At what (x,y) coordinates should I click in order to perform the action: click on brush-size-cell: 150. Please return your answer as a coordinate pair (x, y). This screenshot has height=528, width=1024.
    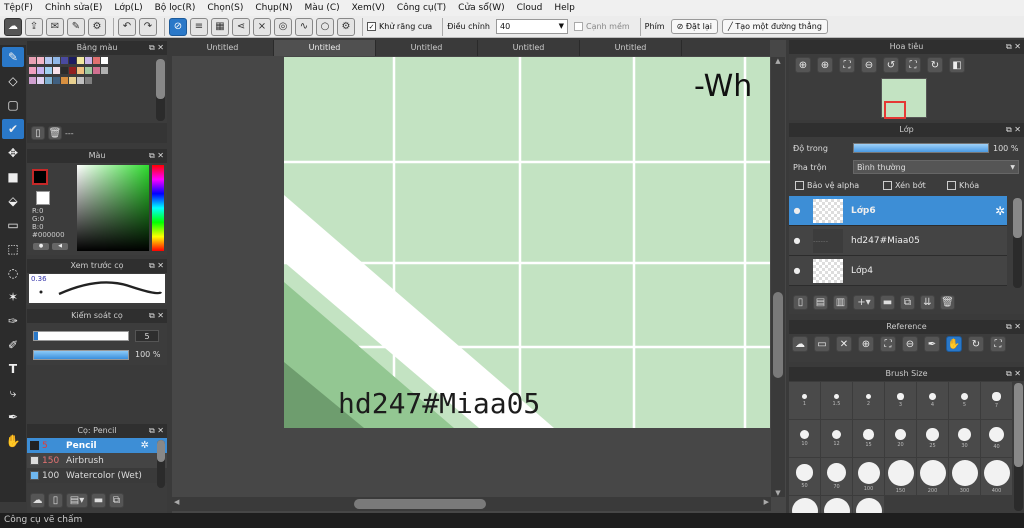
    Looking at the image, I should click on (900, 476).